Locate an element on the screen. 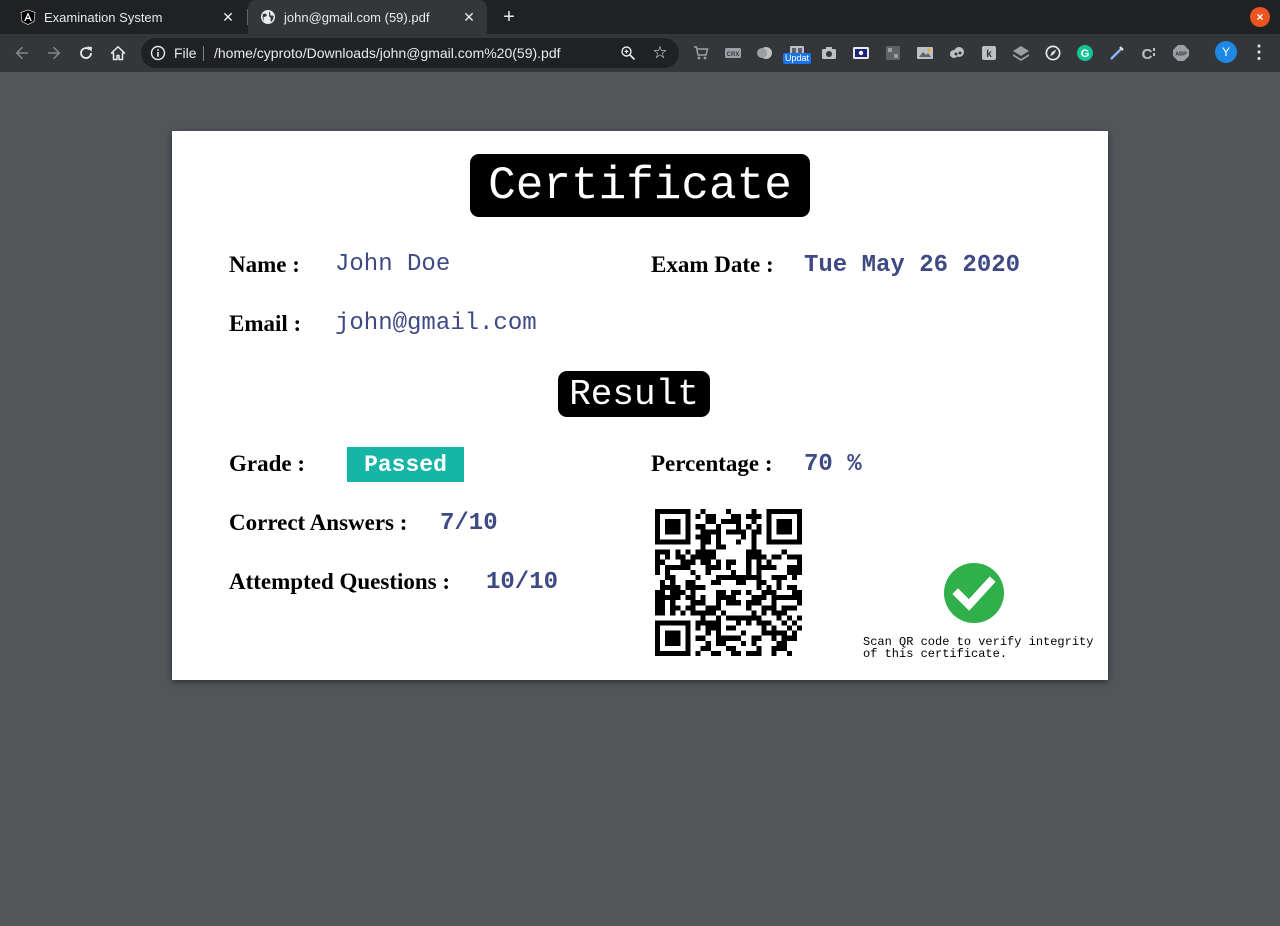 This screenshot has height=926, width=1280. zoom-icon is located at coordinates (628, 53).